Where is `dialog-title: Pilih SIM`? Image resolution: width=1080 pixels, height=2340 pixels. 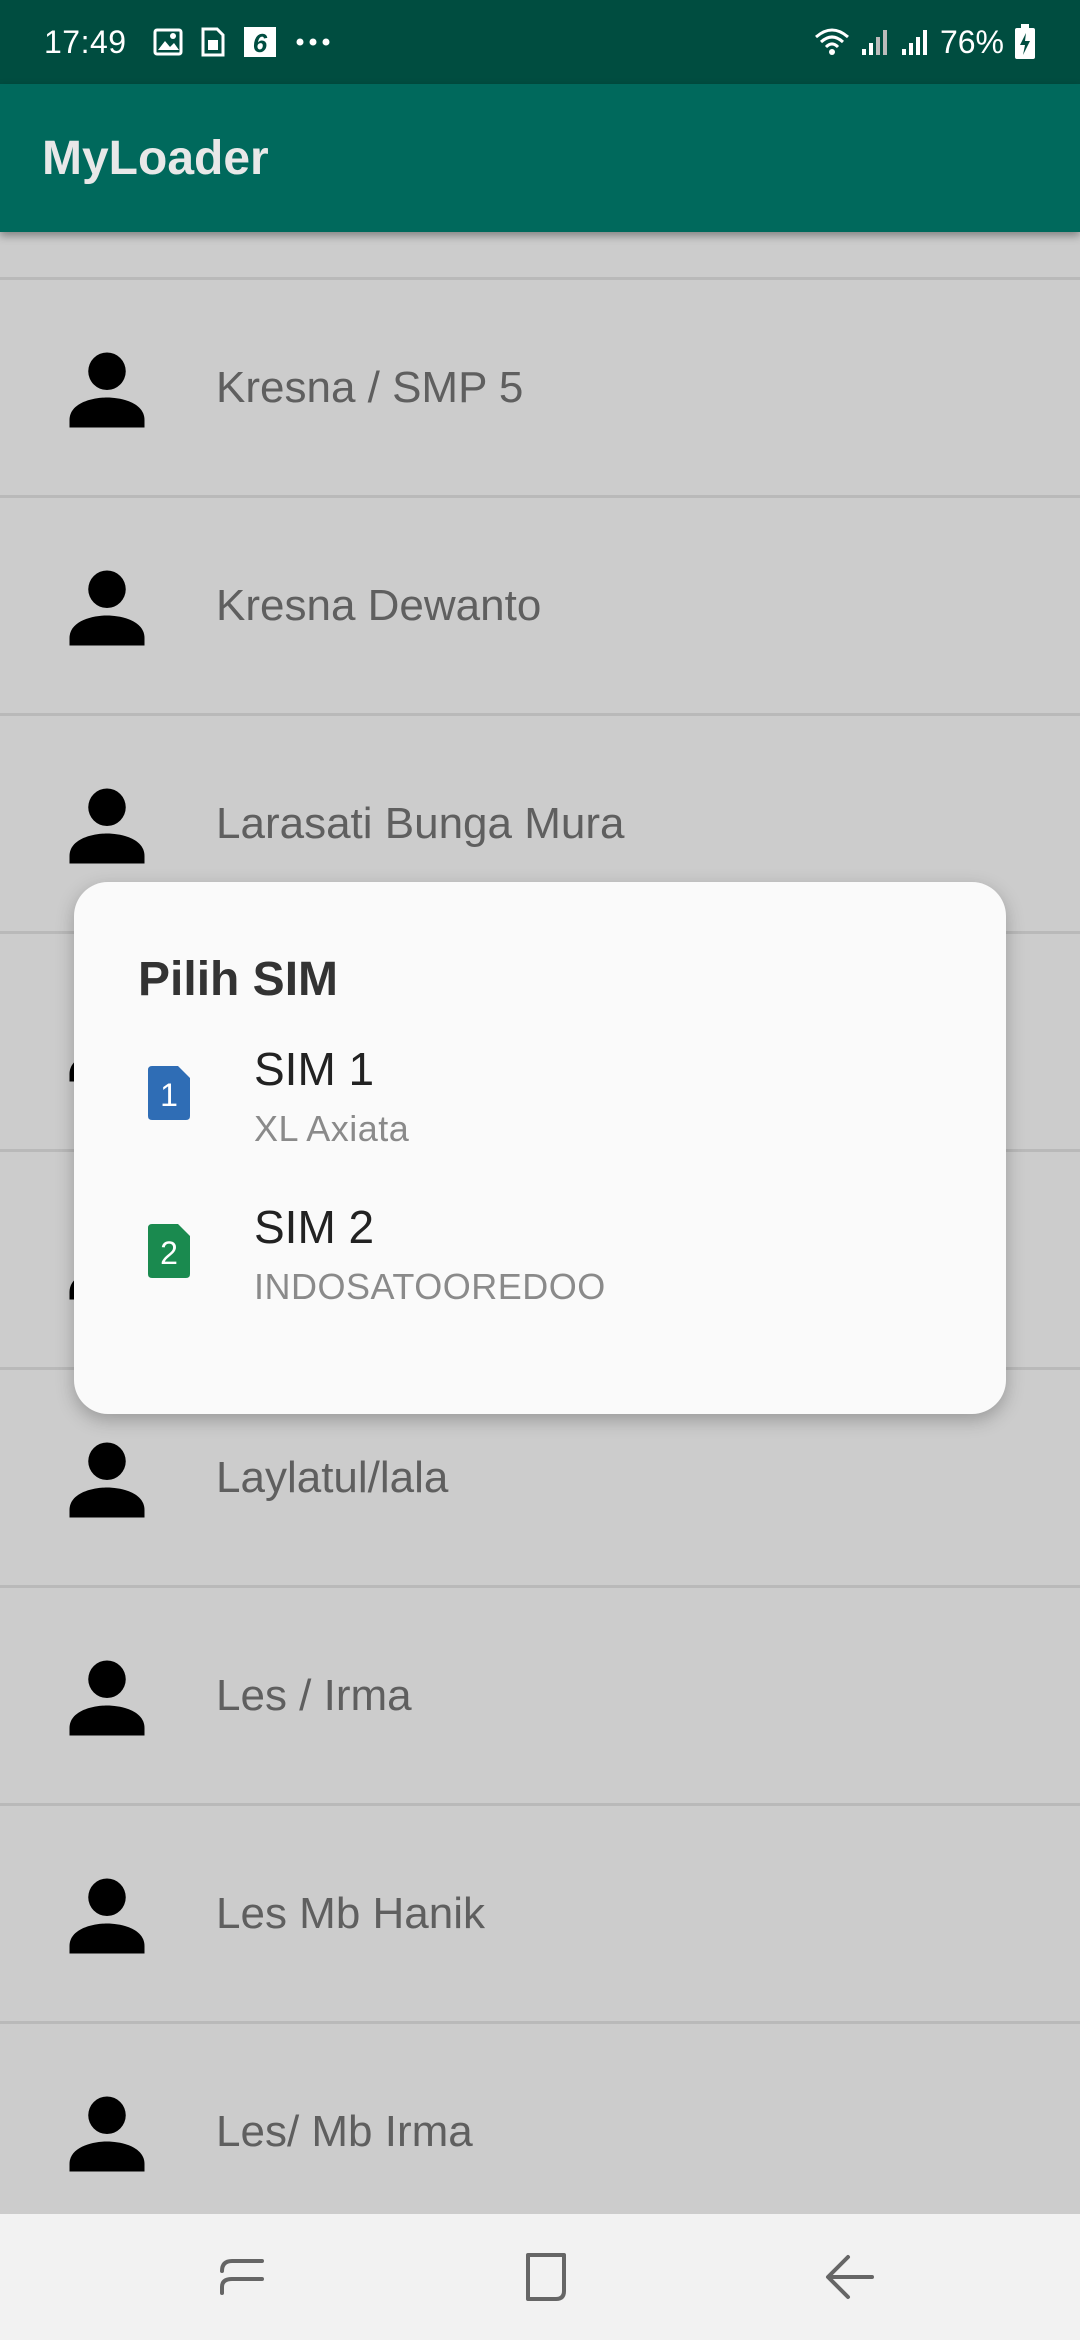 dialog-title: Pilih SIM is located at coordinates (238, 979).